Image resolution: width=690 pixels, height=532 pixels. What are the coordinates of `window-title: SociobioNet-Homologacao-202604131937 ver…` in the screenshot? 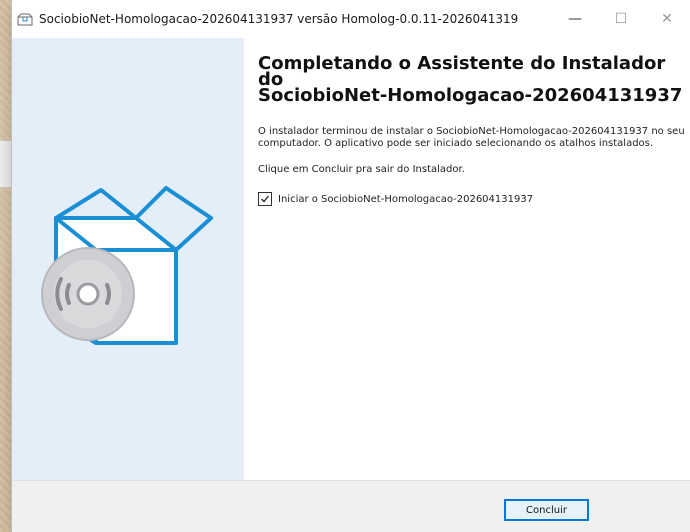 It's located at (279, 19).